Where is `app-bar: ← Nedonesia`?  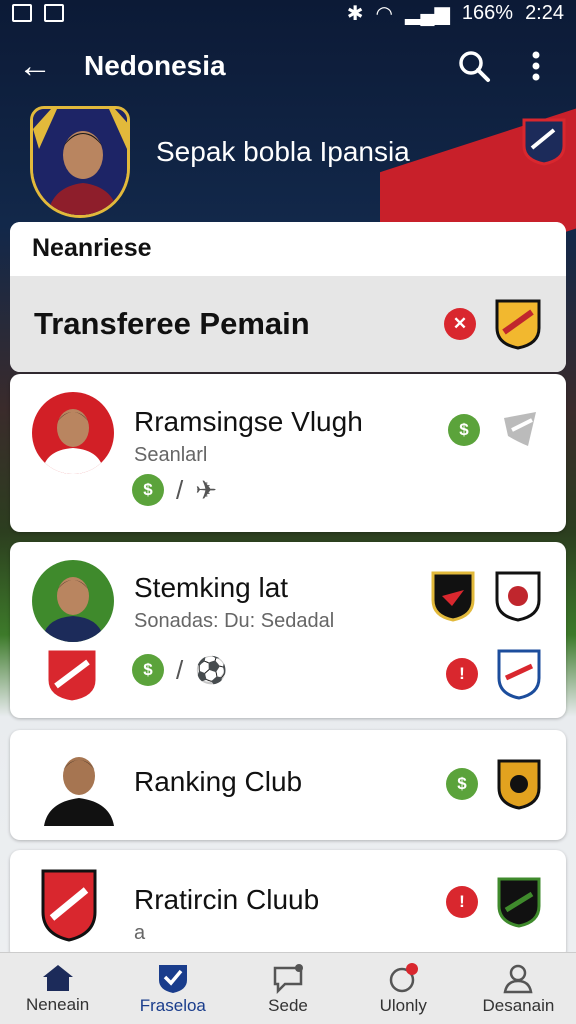
app-bar: ← Nedonesia is located at coordinates (288, 66).